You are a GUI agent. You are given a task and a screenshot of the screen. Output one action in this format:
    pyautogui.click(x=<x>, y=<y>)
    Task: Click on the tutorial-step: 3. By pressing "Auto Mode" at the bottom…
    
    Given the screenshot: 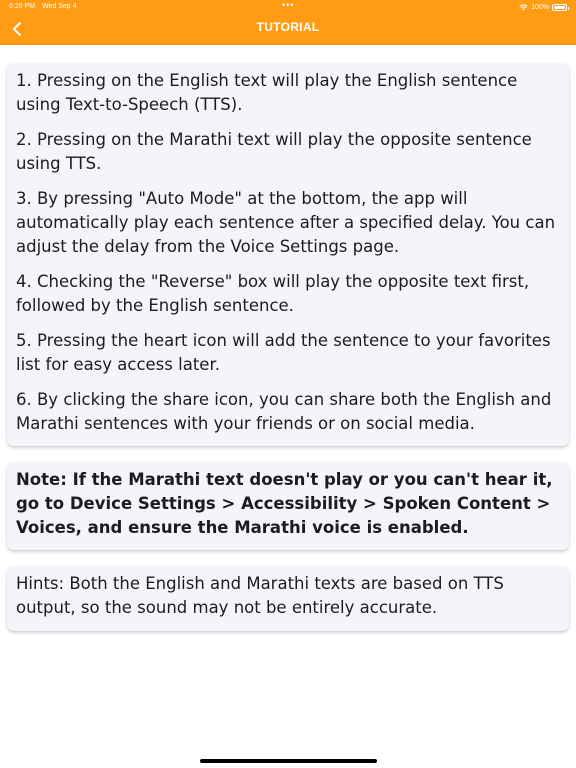 What is the action you would take?
    pyautogui.click(x=286, y=222)
    